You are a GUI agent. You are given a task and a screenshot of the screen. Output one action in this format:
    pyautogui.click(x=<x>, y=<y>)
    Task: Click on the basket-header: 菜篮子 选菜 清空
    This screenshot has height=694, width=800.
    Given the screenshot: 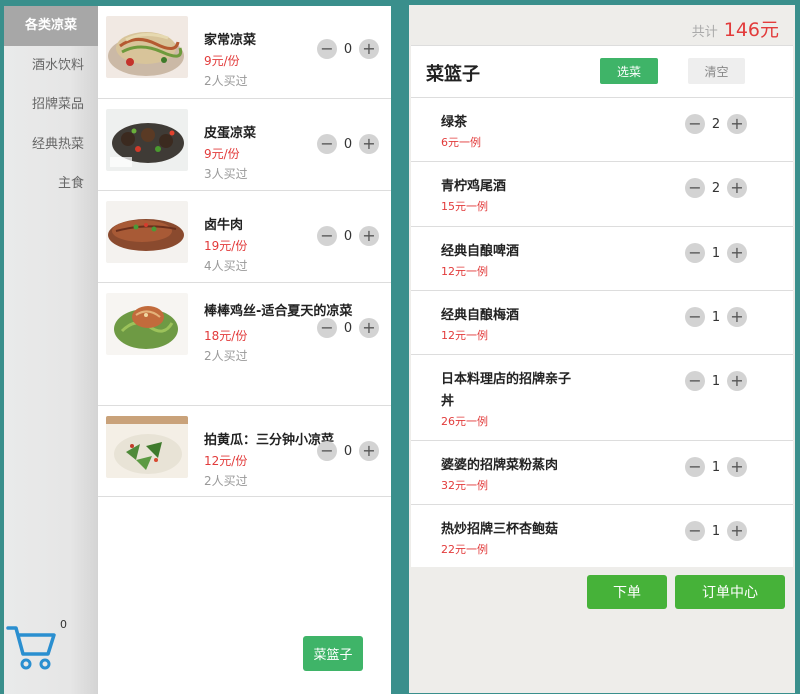 What is the action you would take?
    pyautogui.click(x=602, y=72)
    